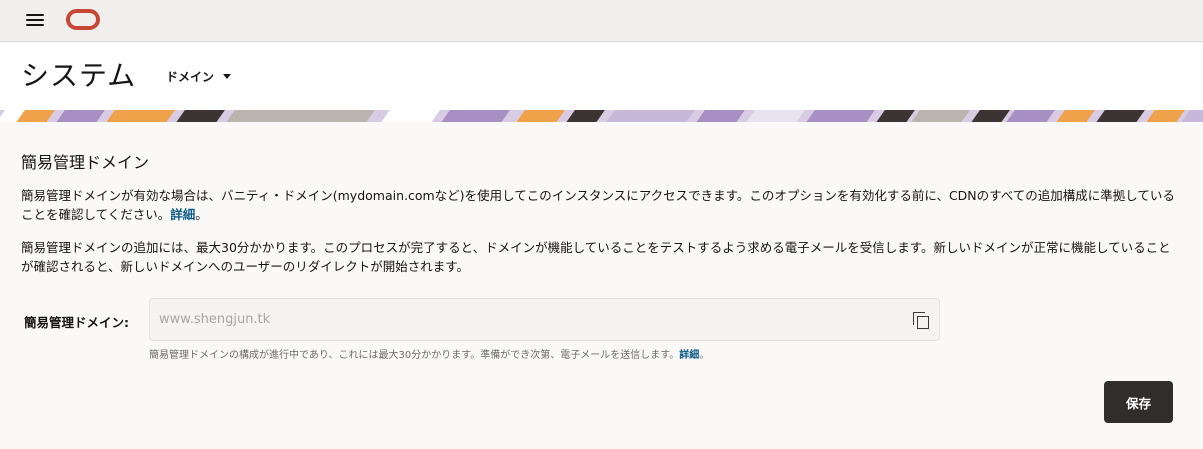  Describe the element at coordinates (922, 321) in the screenshot. I see `copy-icon` at that location.